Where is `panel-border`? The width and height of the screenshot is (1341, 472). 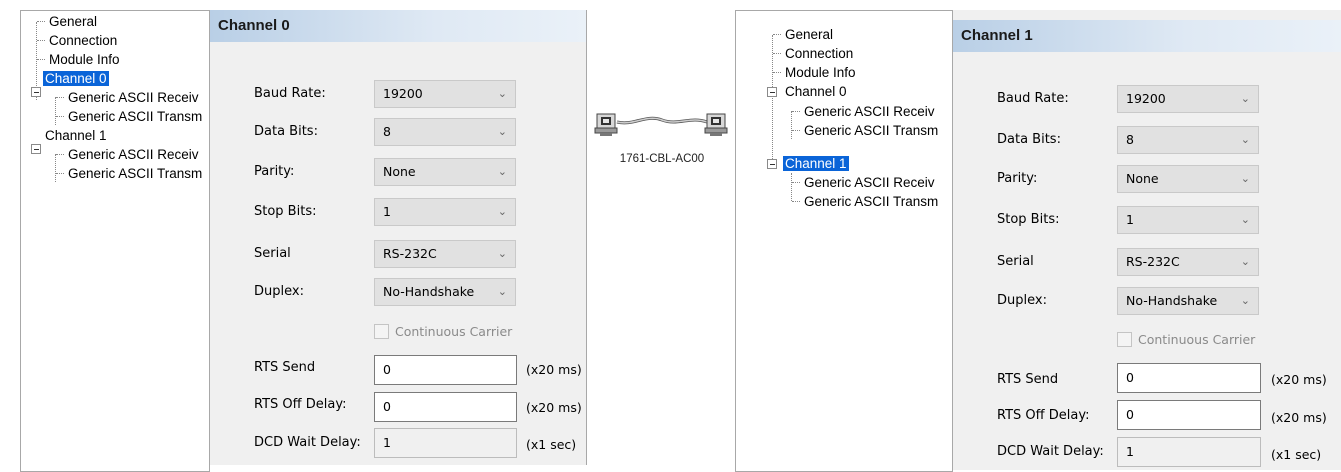 panel-border is located at coordinates (586, 237).